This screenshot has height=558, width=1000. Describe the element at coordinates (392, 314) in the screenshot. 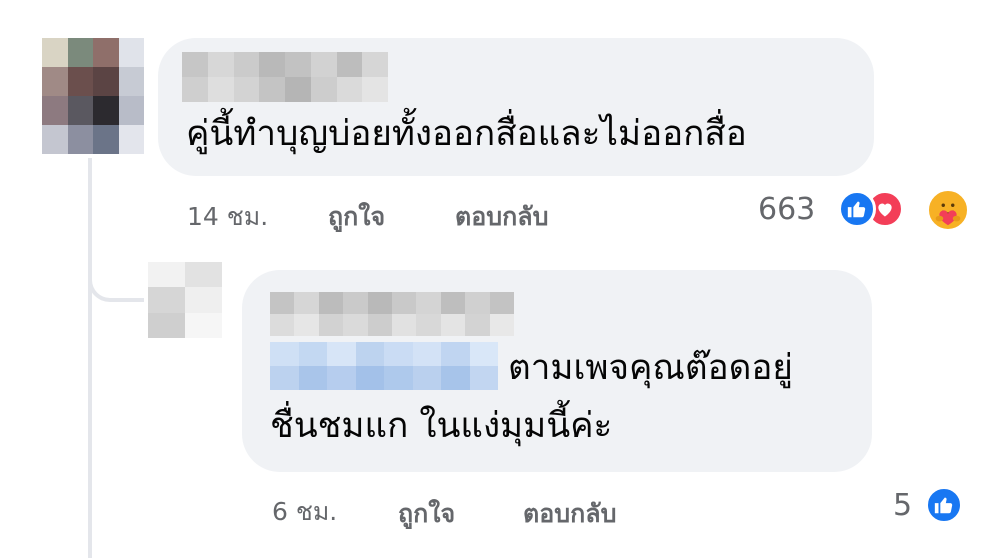

I see `replier-name-blurred` at that location.